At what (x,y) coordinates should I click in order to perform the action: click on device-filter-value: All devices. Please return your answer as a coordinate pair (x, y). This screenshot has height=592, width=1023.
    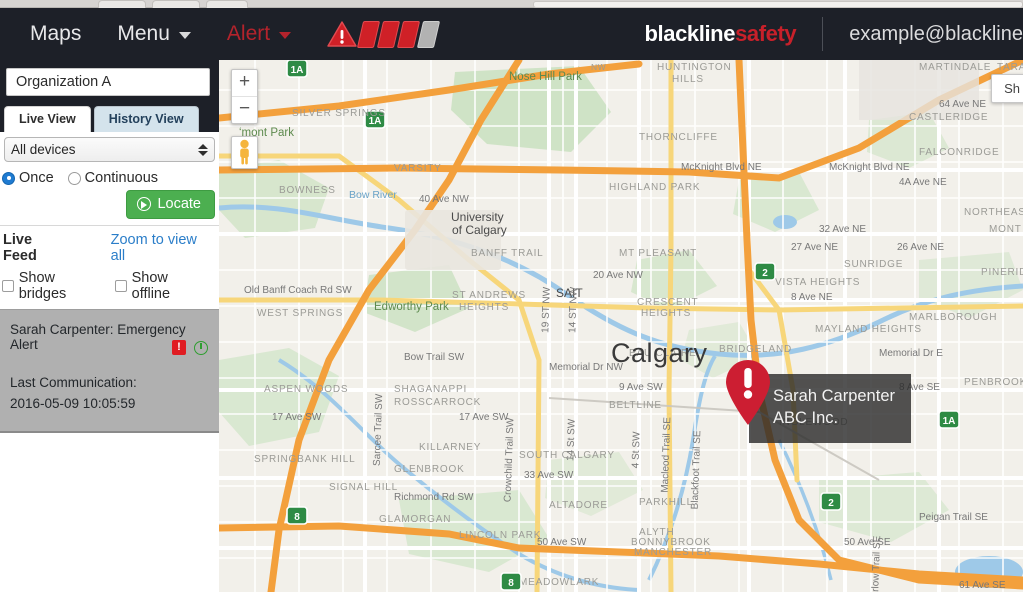
    Looking at the image, I should click on (43, 149).